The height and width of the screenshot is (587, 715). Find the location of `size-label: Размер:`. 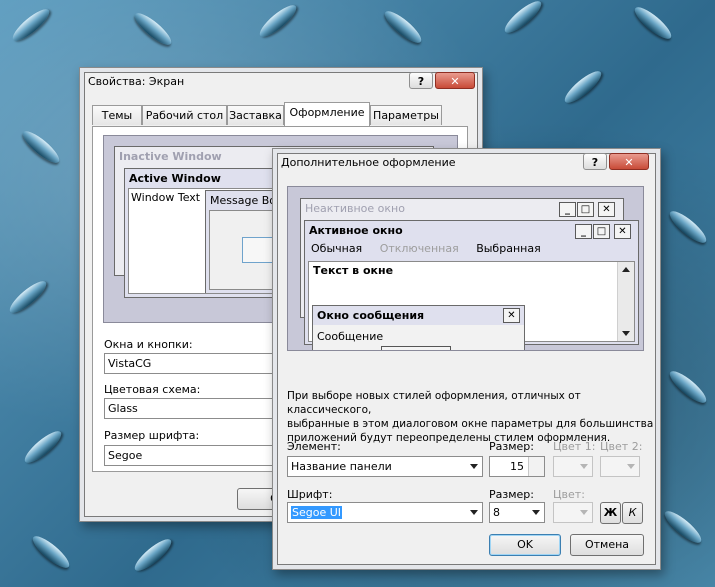

size-label: Размер: is located at coordinates (511, 446).